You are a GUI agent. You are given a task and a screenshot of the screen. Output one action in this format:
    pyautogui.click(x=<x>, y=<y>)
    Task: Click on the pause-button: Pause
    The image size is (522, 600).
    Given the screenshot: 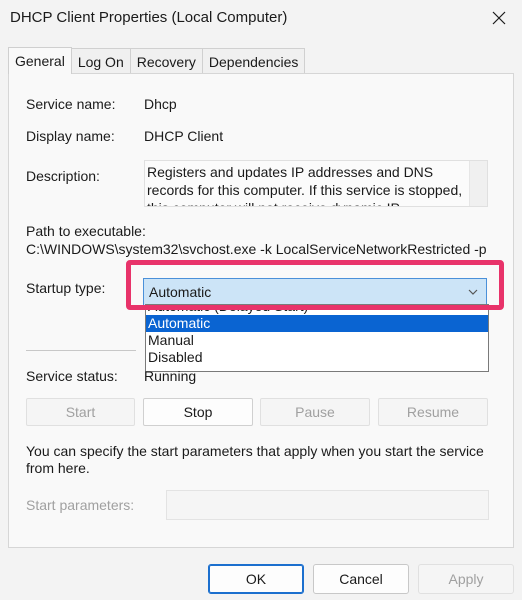 What is the action you would take?
    pyautogui.click(x=315, y=412)
    